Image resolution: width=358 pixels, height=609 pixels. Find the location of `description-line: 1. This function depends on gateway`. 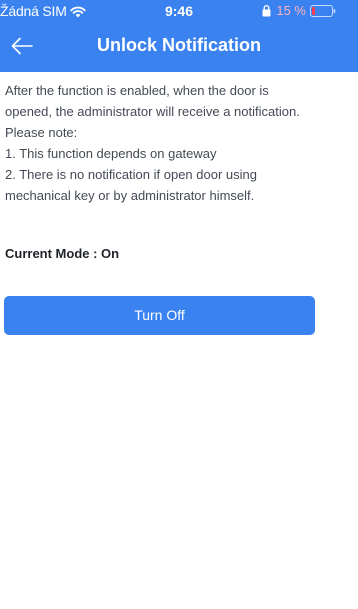

description-line: 1. This function depends on gateway is located at coordinates (111, 153).